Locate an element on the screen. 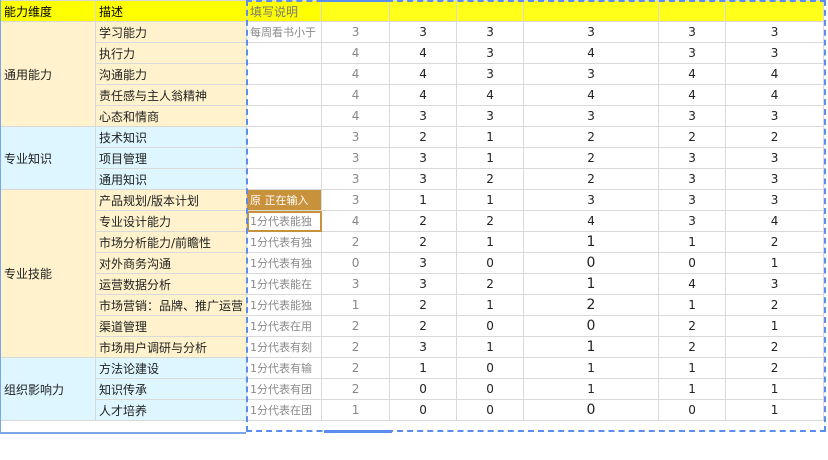 Image resolution: width=828 pixels, height=460 pixels. description-cell: 项目管理 is located at coordinates (171, 158).